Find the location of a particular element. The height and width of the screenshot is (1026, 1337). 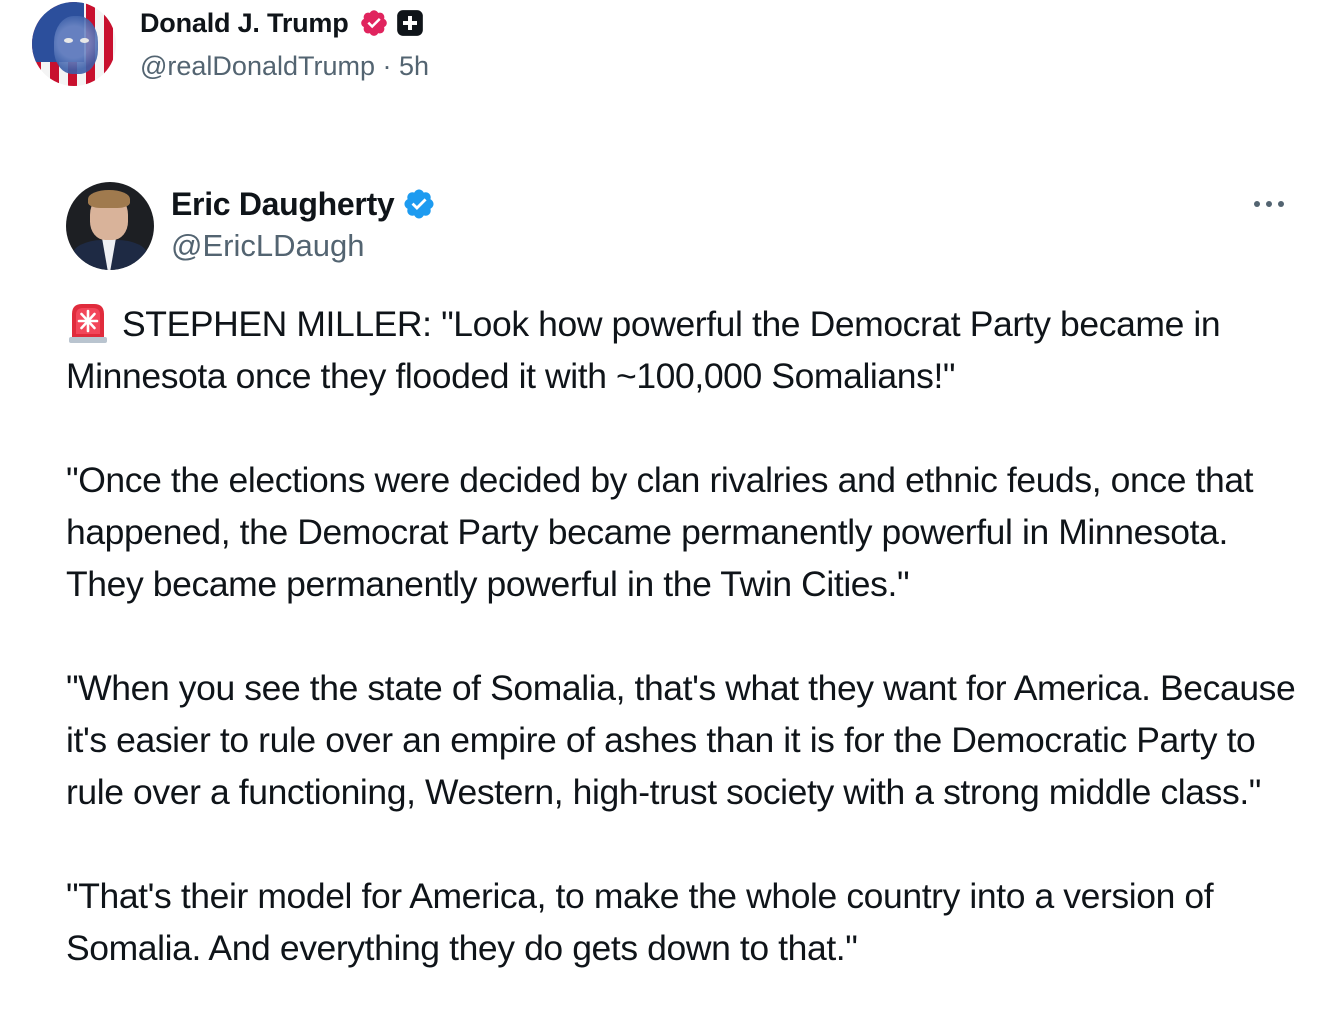

post-time: 5h is located at coordinates (414, 66).